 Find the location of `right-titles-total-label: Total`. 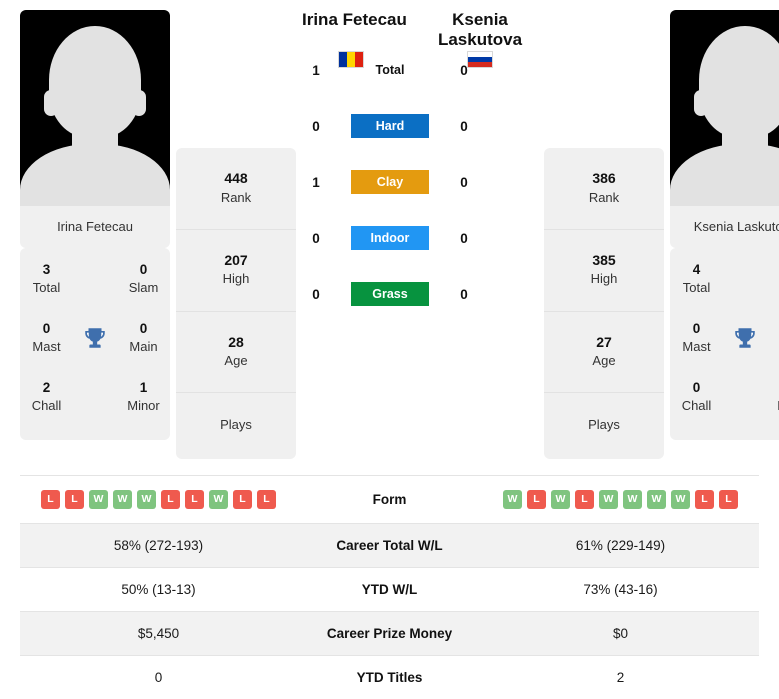

right-titles-total-label: Total is located at coordinates (696, 288).